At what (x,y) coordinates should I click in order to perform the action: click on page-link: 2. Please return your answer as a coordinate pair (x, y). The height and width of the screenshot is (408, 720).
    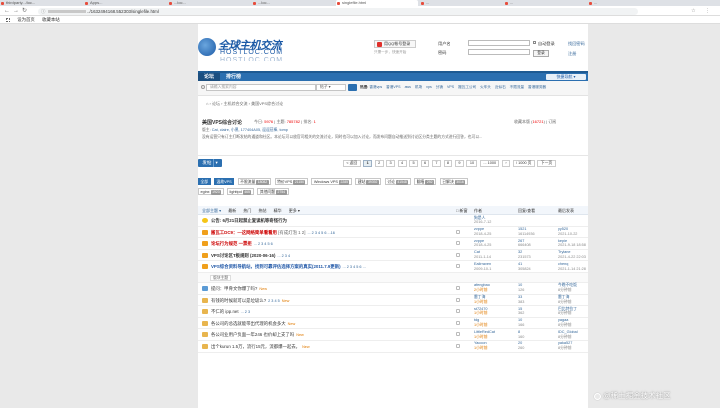
    Looking at the image, I should click on (379, 163).